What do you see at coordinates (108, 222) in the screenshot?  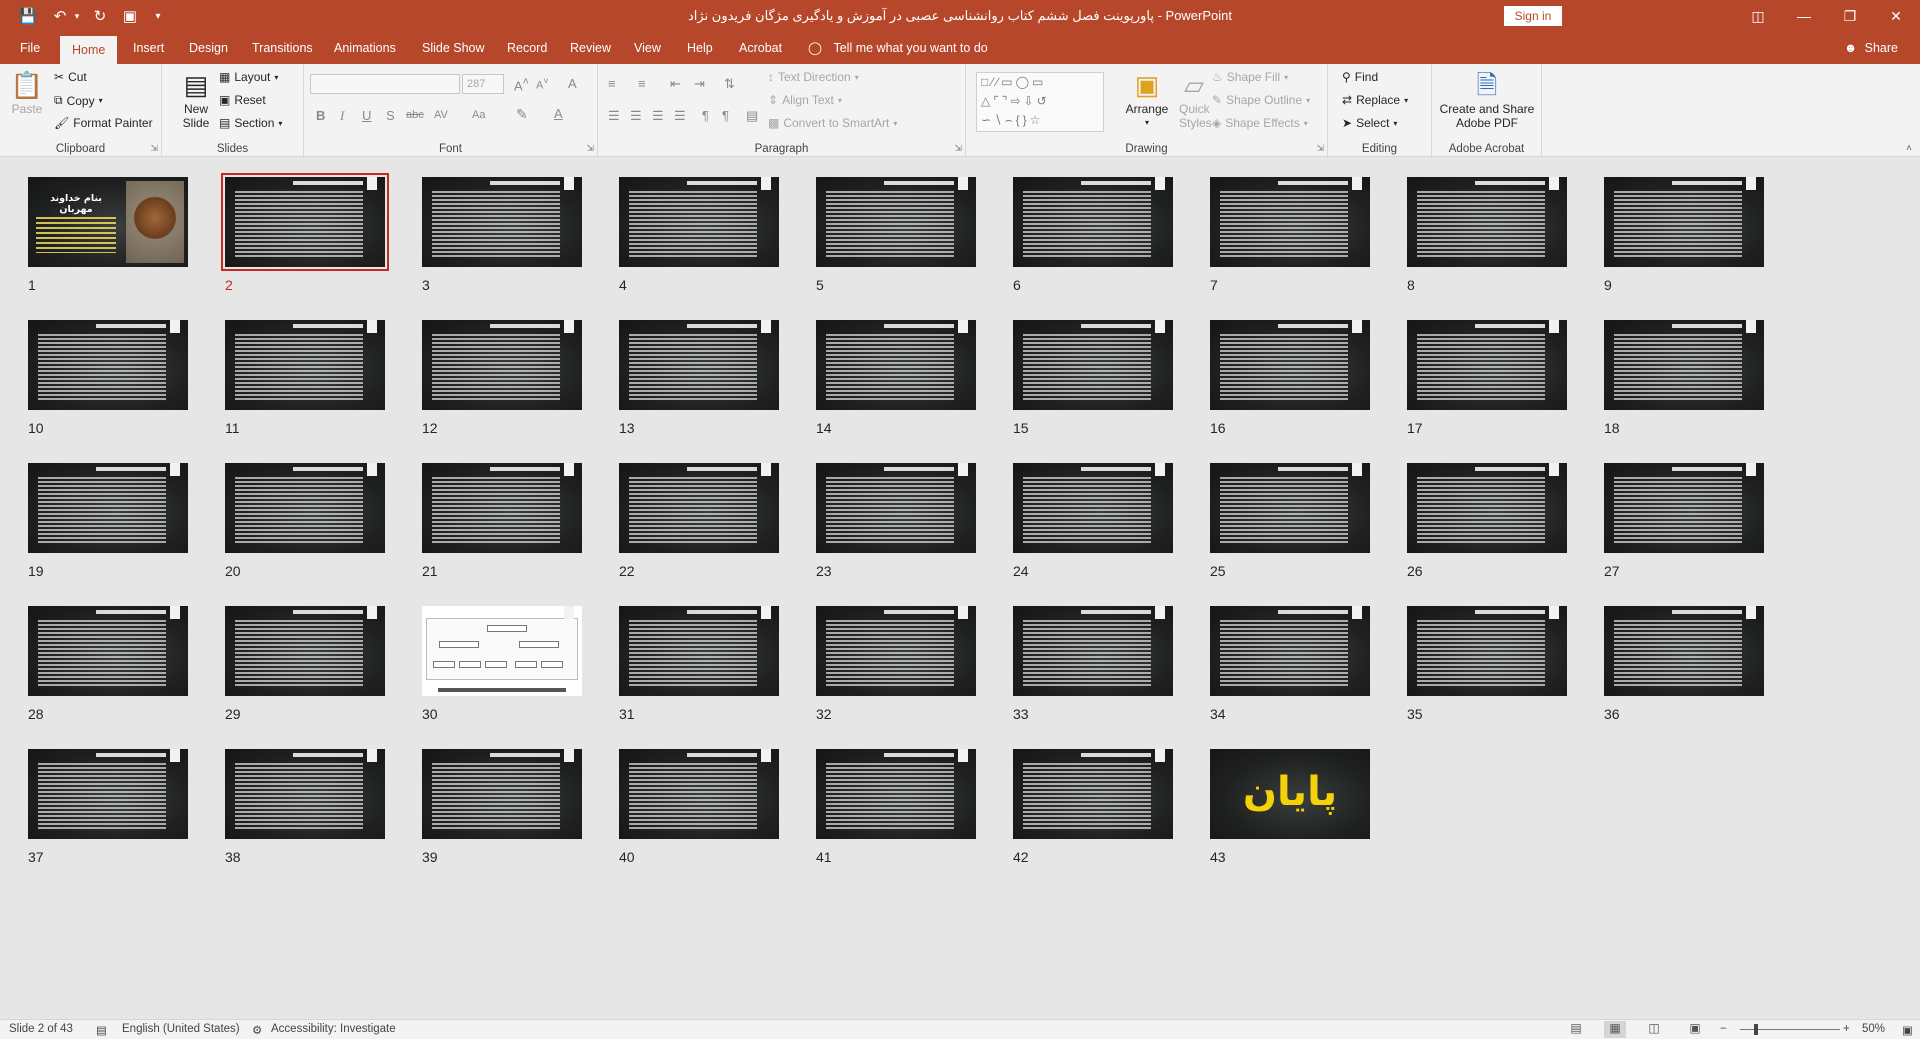 I see `slide-thumbnail: بنام خداوند مهربان` at bounding box center [108, 222].